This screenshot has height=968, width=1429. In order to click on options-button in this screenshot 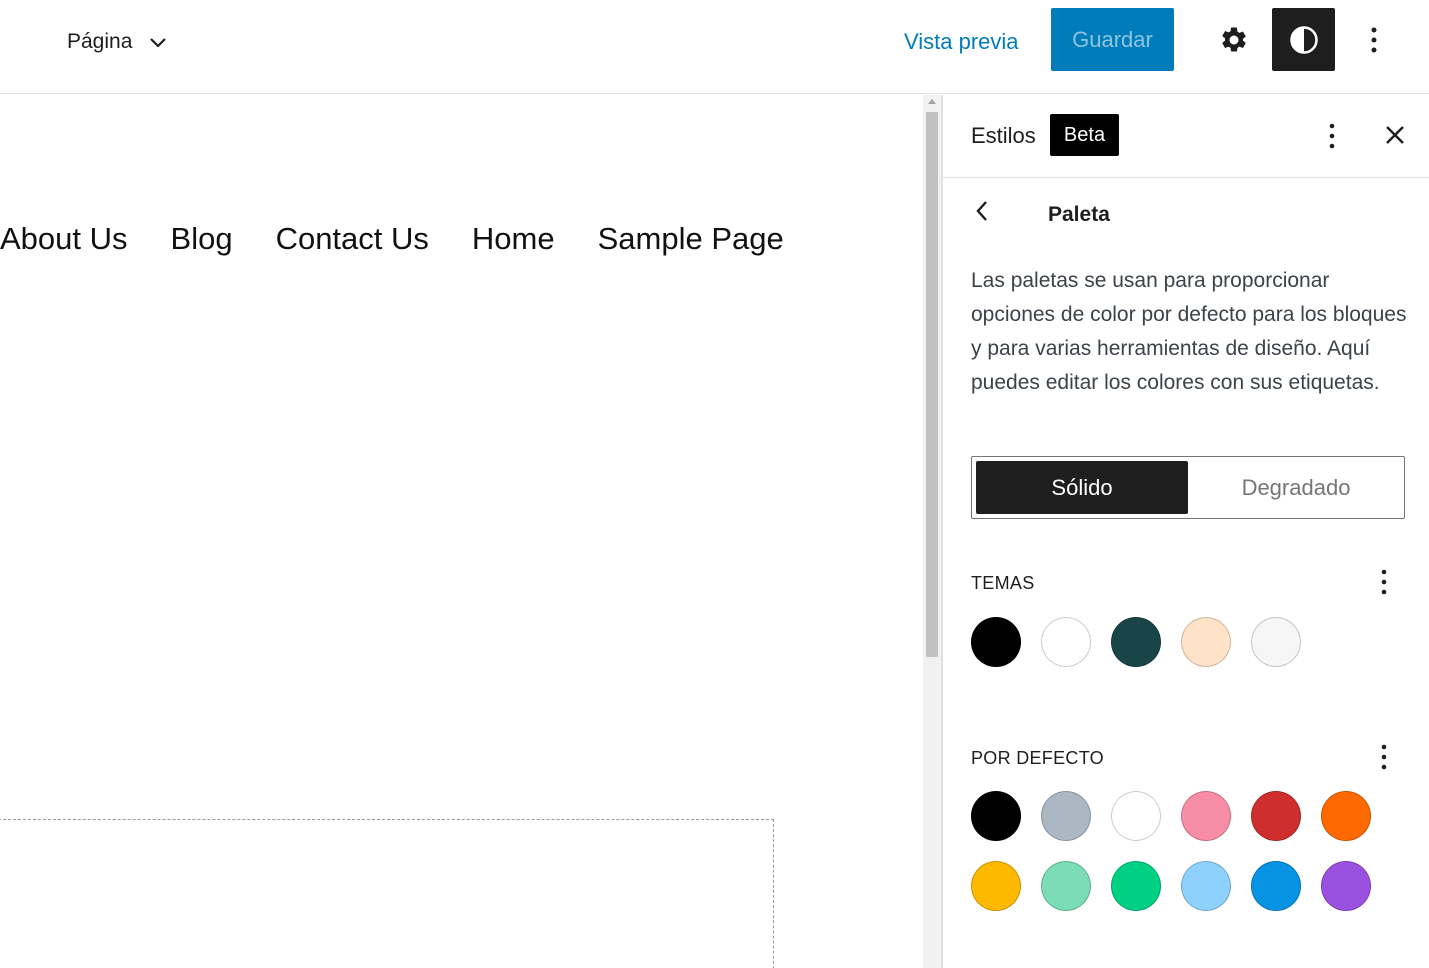, I will do `click(1374, 40)`.